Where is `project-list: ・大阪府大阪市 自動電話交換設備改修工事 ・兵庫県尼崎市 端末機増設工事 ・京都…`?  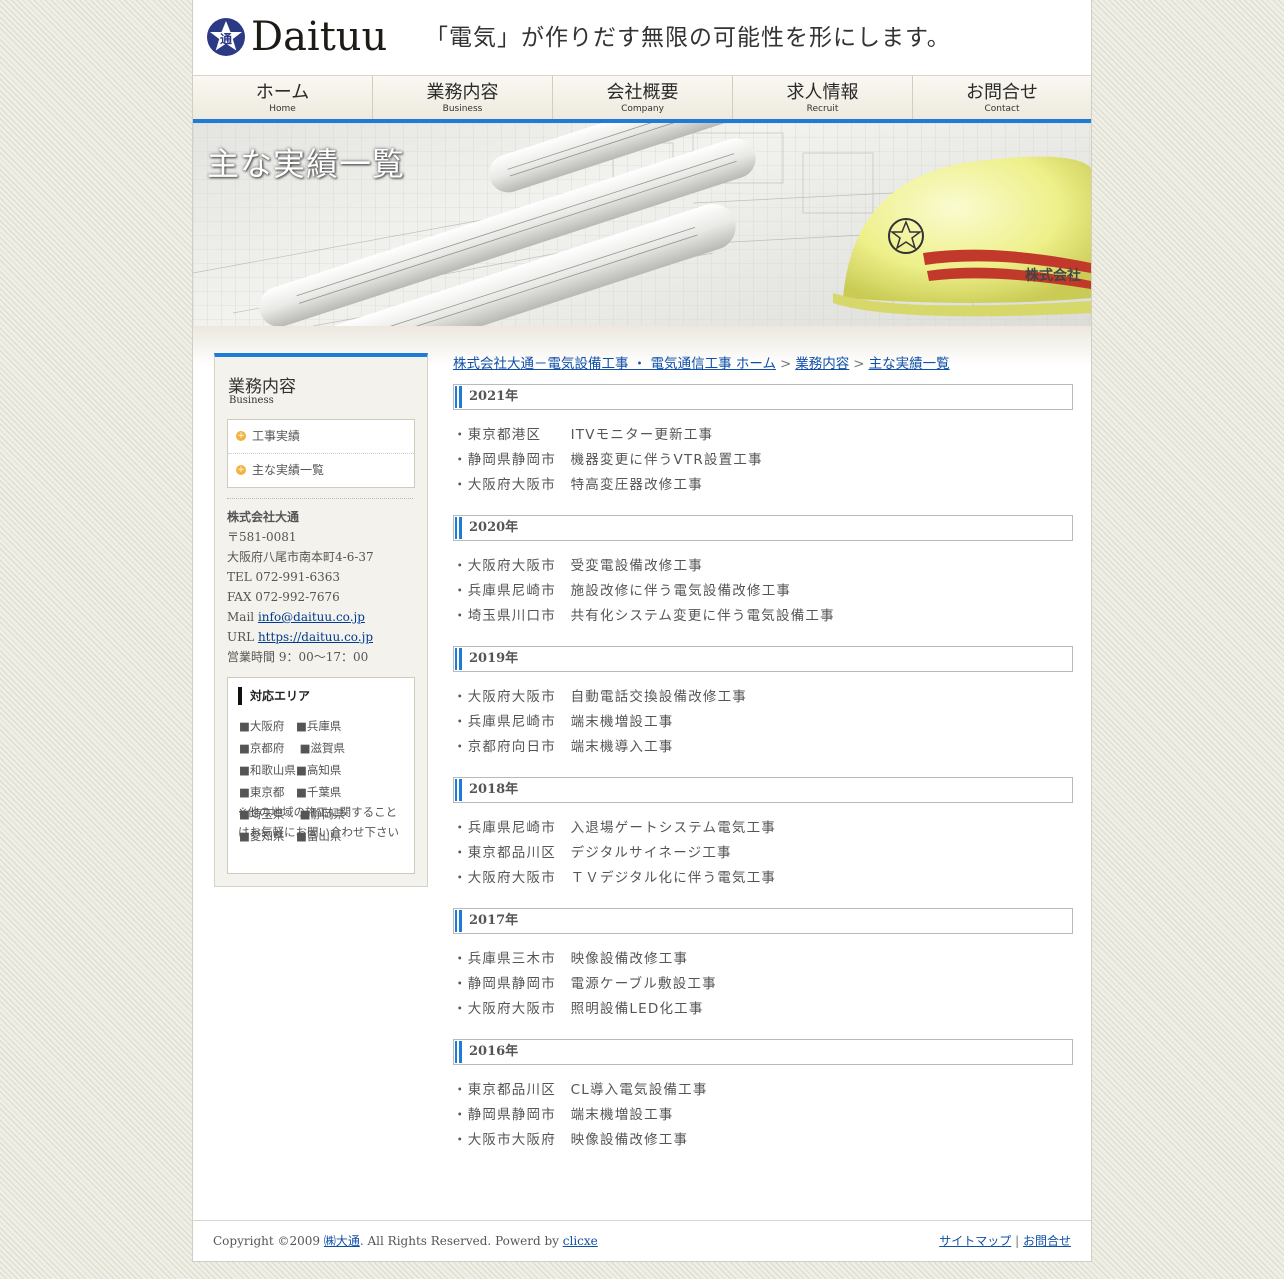
project-list: ・大阪府大阪市 自動電話交換設備改修工事 ・兵庫県尼崎市 端末機増設工事 ・京都… is located at coordinates (763, 722).